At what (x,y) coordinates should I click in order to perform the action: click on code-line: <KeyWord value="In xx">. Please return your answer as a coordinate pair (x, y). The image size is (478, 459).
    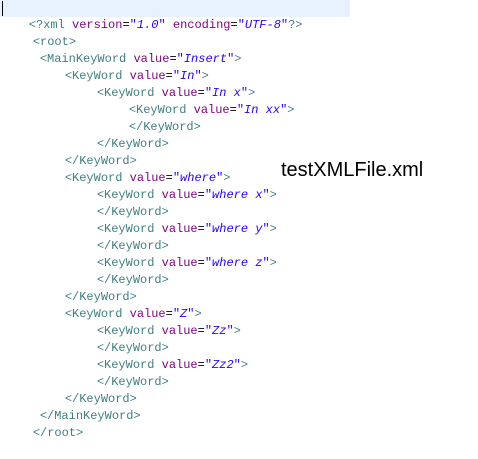
    Looking at the image, I should click on (197, 101).